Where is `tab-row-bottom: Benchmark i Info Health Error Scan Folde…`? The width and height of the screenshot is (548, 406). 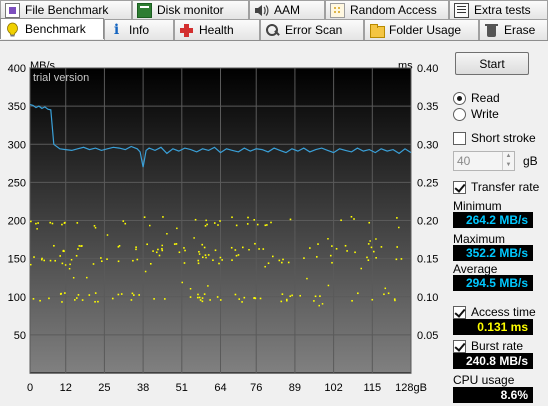 tab-row-bottom: Benchmark i Info Health Error Scan Folde… is located at coordinates (274, 29).